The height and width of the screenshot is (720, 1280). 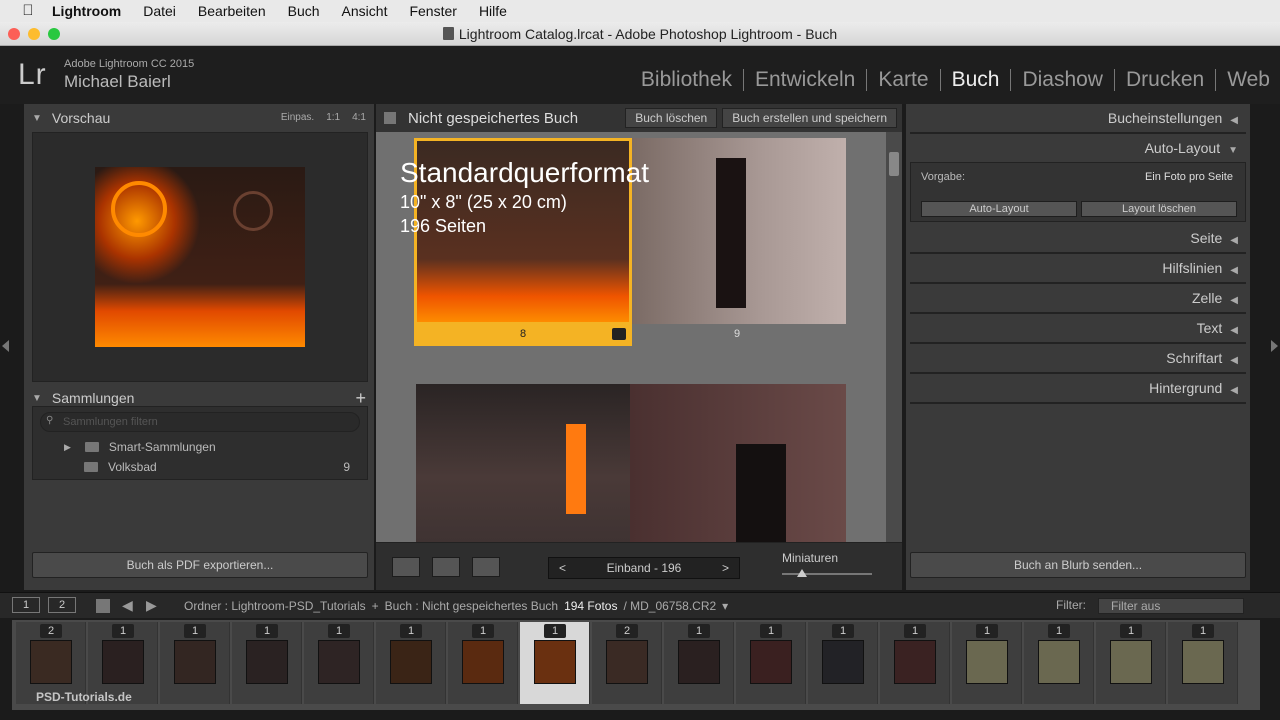 I want to click on menu-datei: Datei, so click(x=159, y=11).